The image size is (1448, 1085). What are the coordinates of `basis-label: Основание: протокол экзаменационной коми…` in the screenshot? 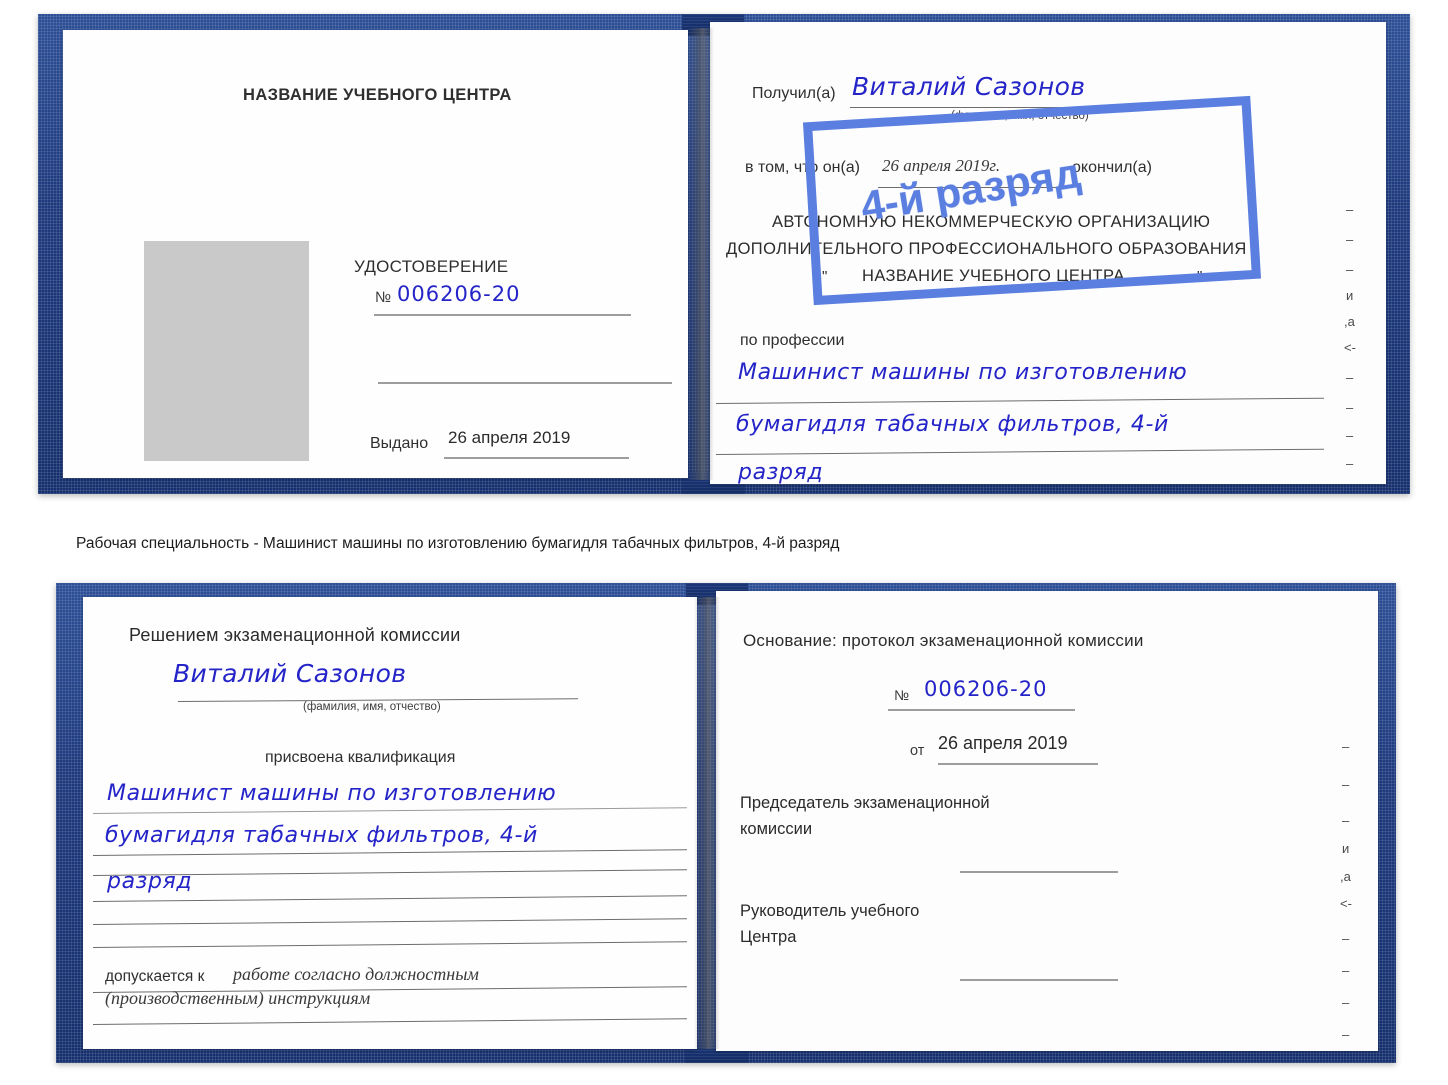 It's located at (943, 640).